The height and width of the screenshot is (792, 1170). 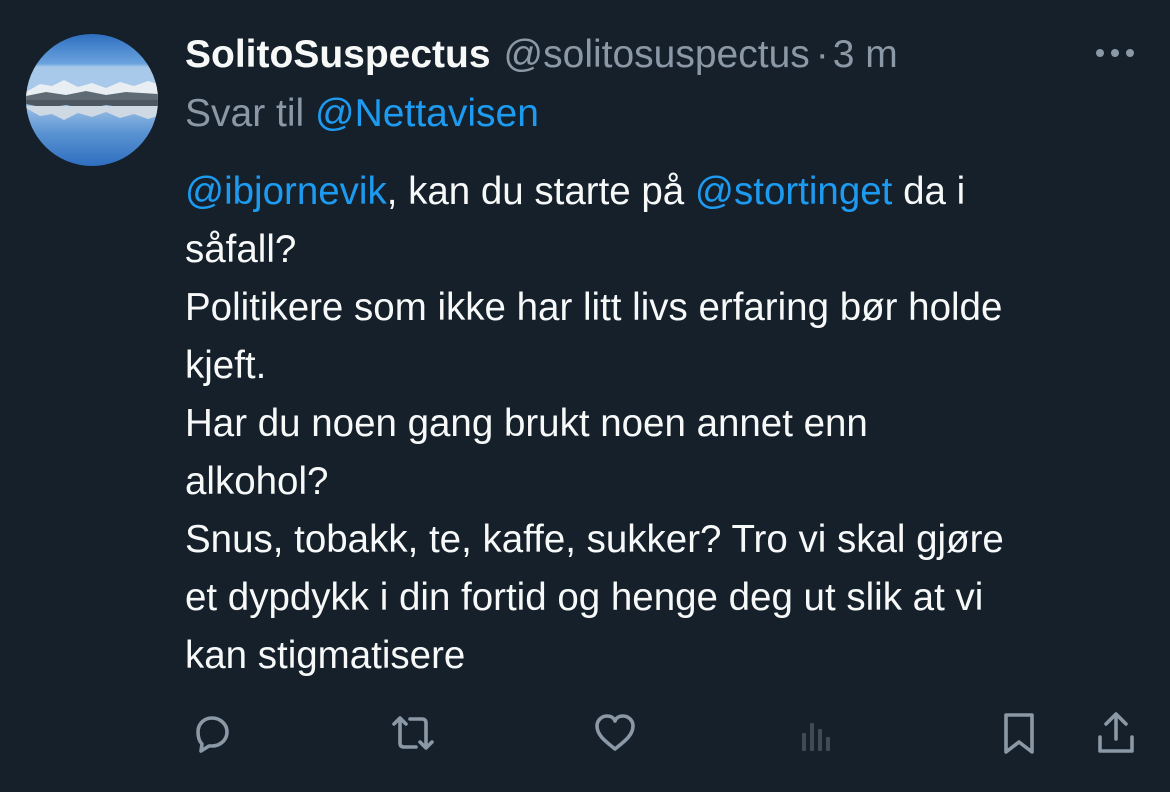 I want to click on share-button, so click(x=1116, y=733).